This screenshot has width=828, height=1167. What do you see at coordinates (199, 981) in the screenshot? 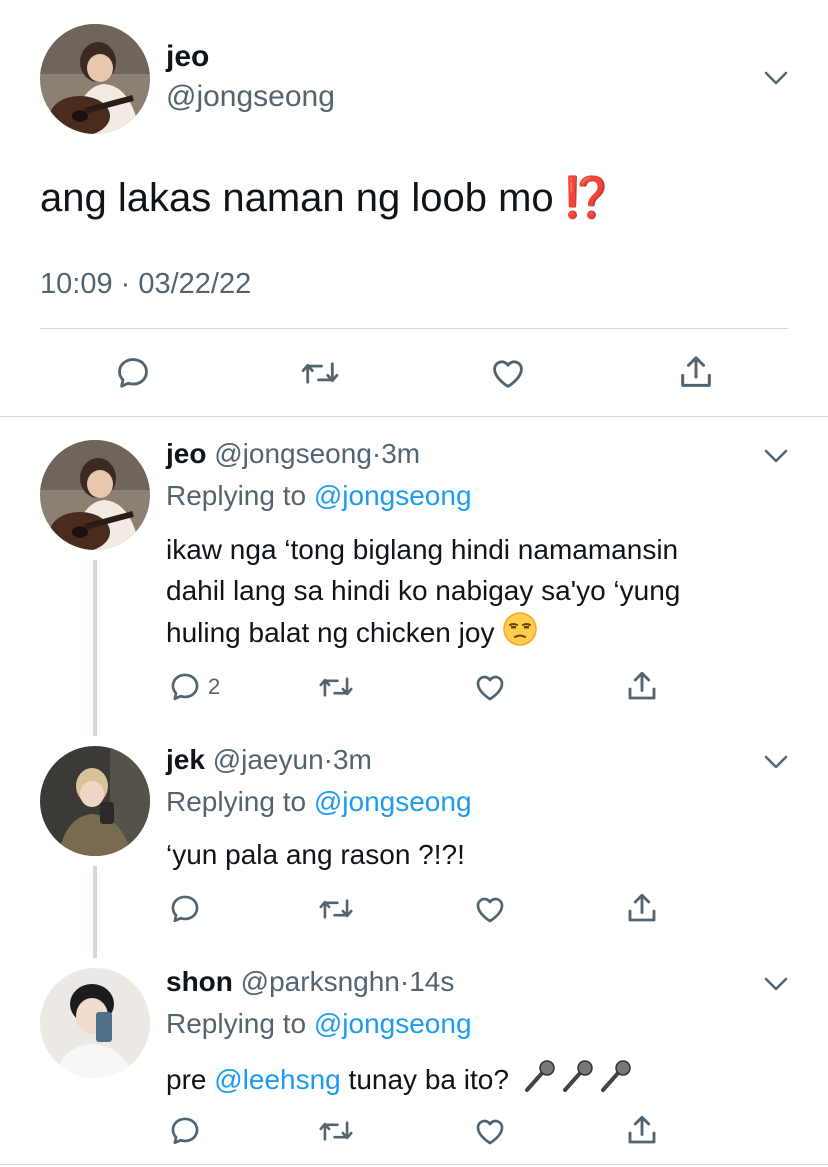
I see `reply-author-name: shon` at bounding box center [199, 981].